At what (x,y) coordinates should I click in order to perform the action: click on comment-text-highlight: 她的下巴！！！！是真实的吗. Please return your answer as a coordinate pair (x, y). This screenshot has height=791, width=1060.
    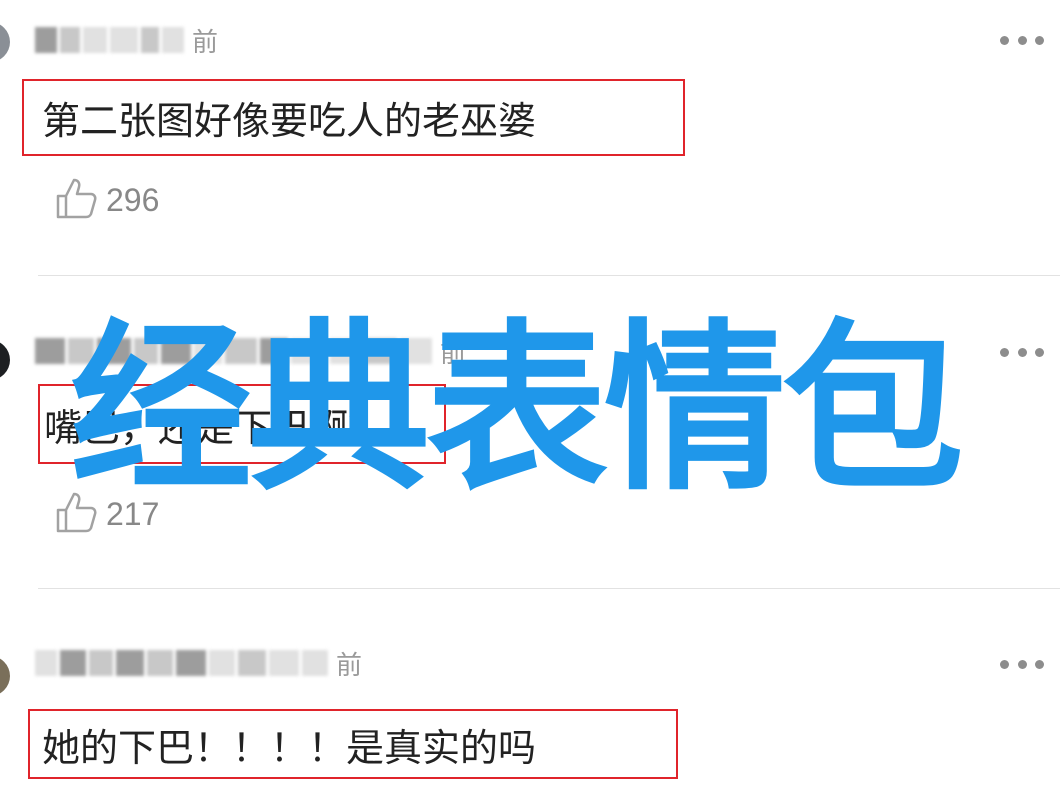
    Looking at the image, I should click on (353, 744).